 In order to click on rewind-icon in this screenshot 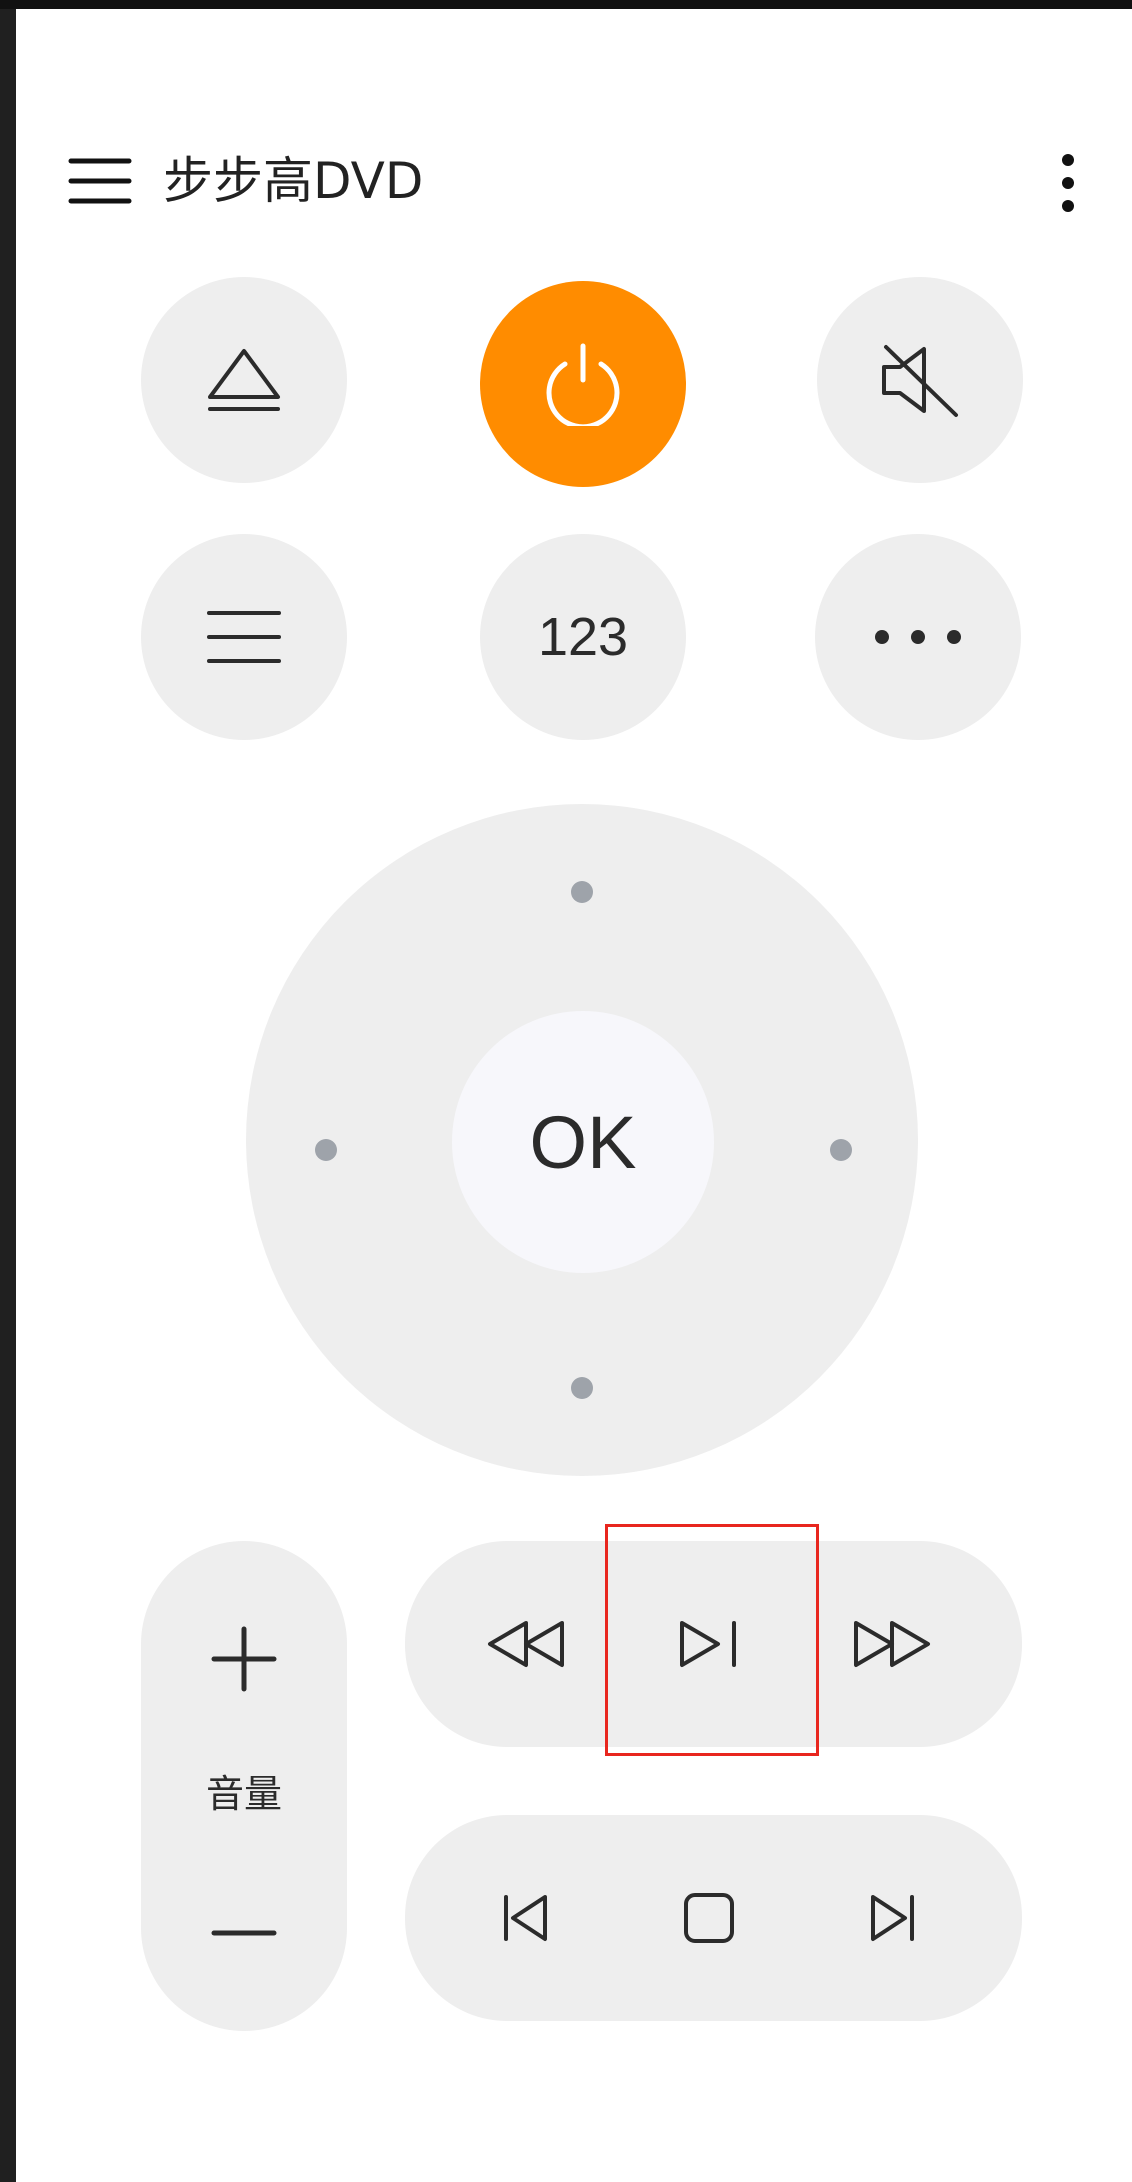, I will do `click(526, 1644)`.